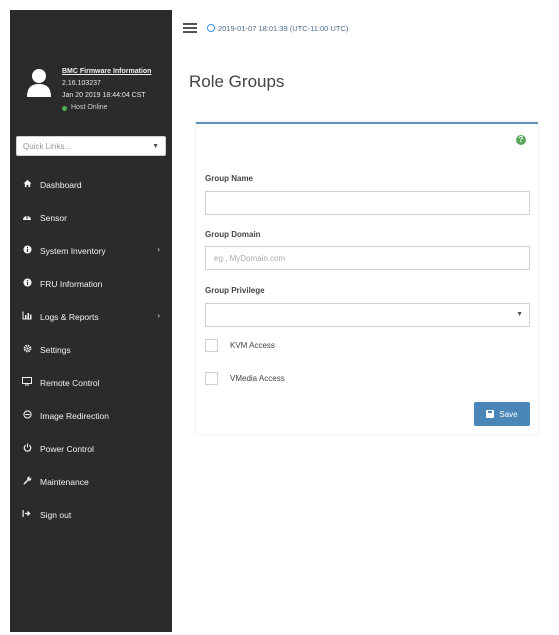 The image size is (559, 635). I want to click on firmware-info-link: BMC Firmware Information, so click(116, 72).